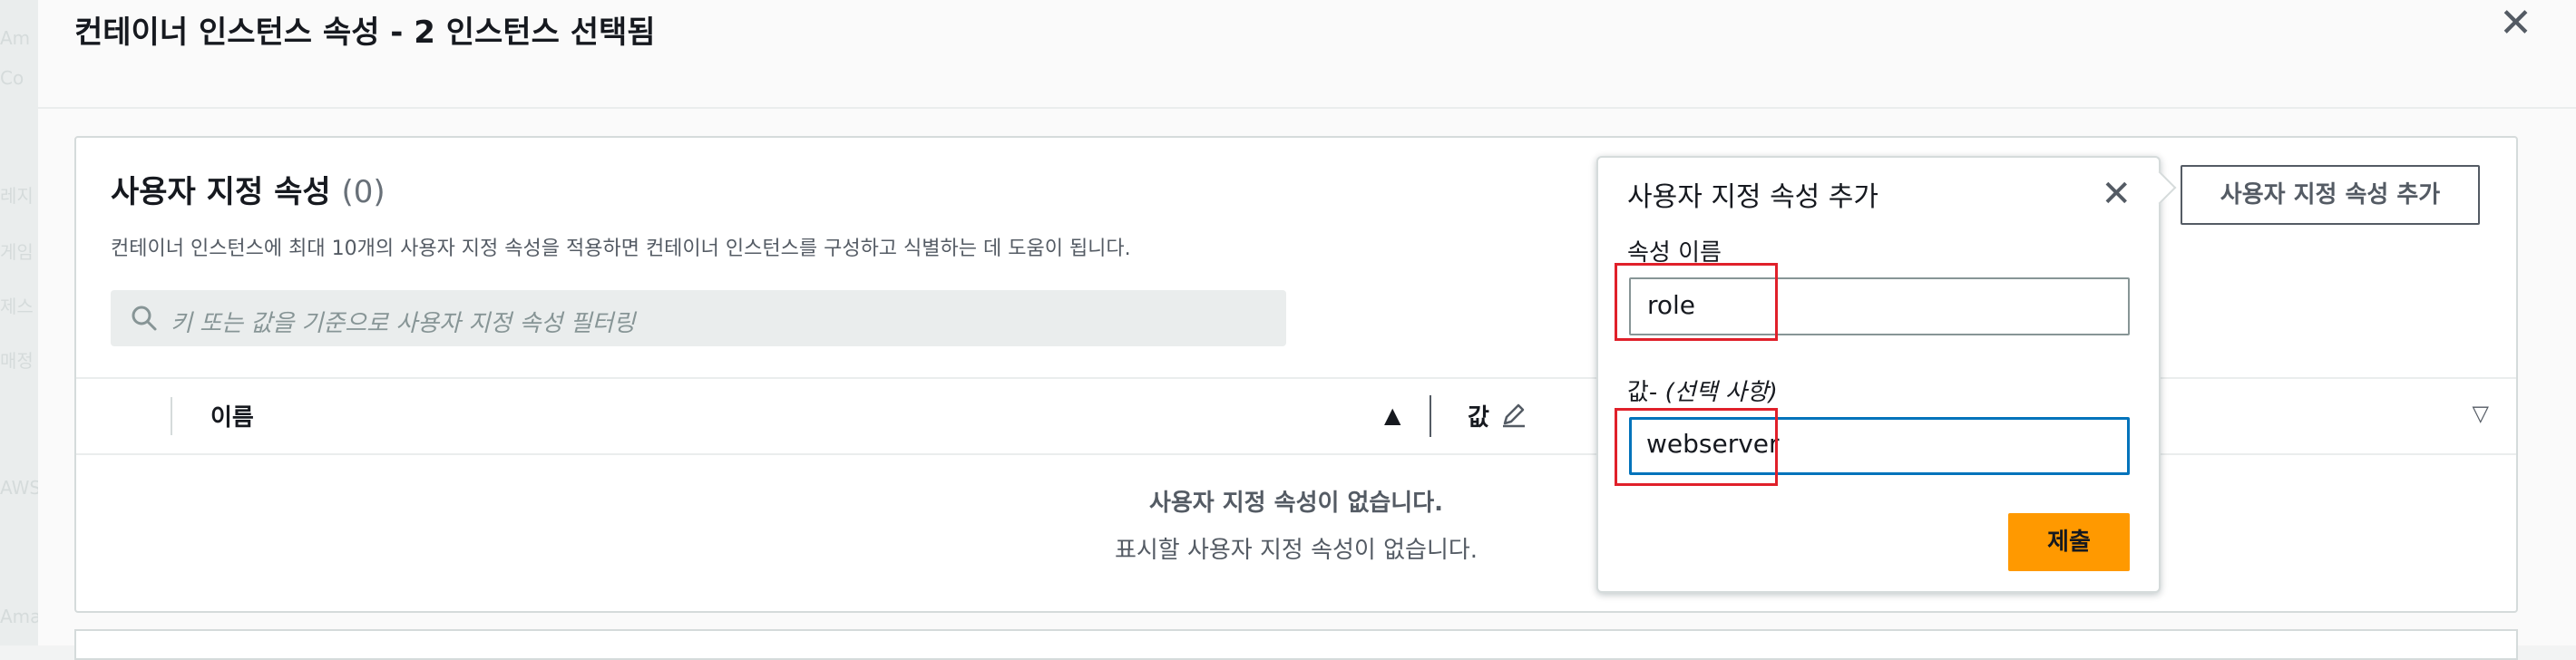  I want to click on attribute-value-label: 값- (선택 사항), so click(1702, 390).